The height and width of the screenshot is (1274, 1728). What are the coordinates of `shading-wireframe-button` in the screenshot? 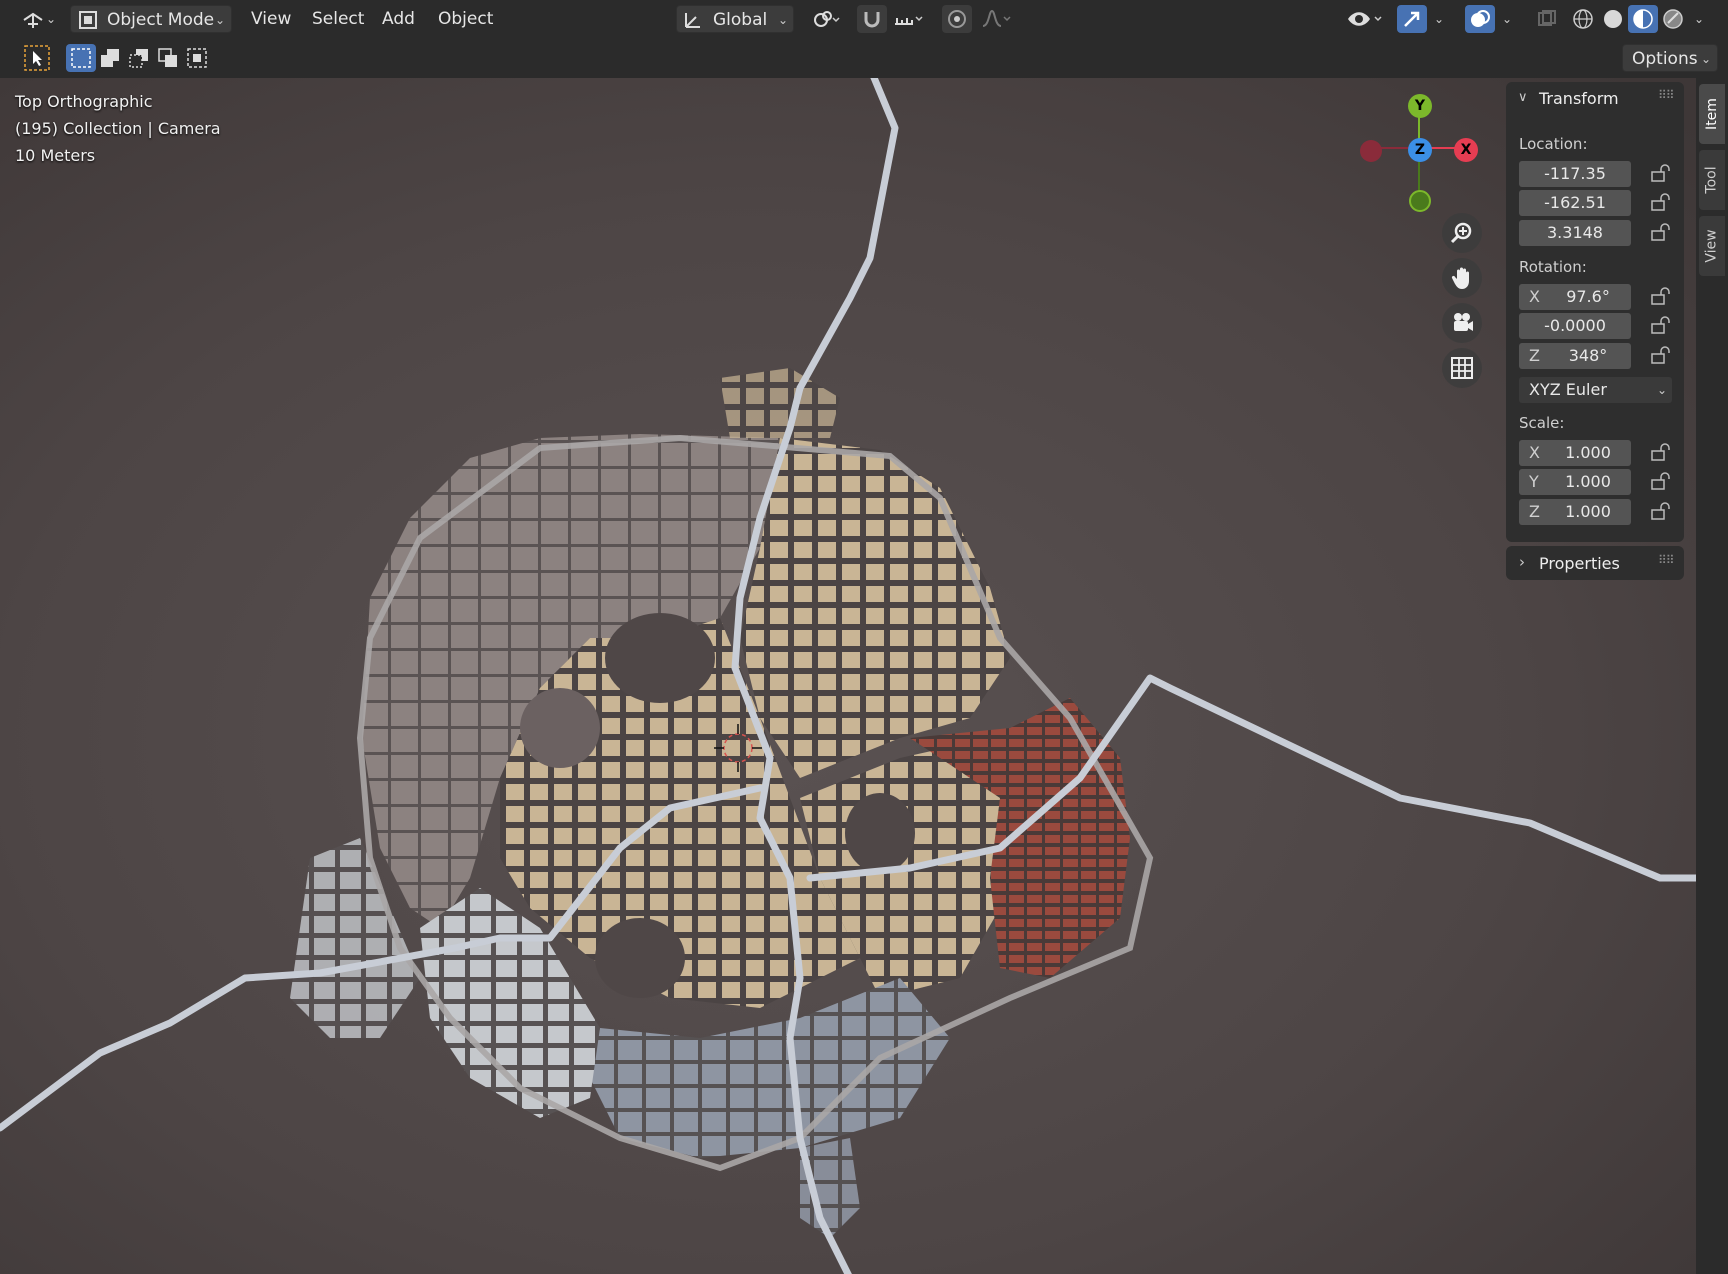 It's located at (1583, 19).